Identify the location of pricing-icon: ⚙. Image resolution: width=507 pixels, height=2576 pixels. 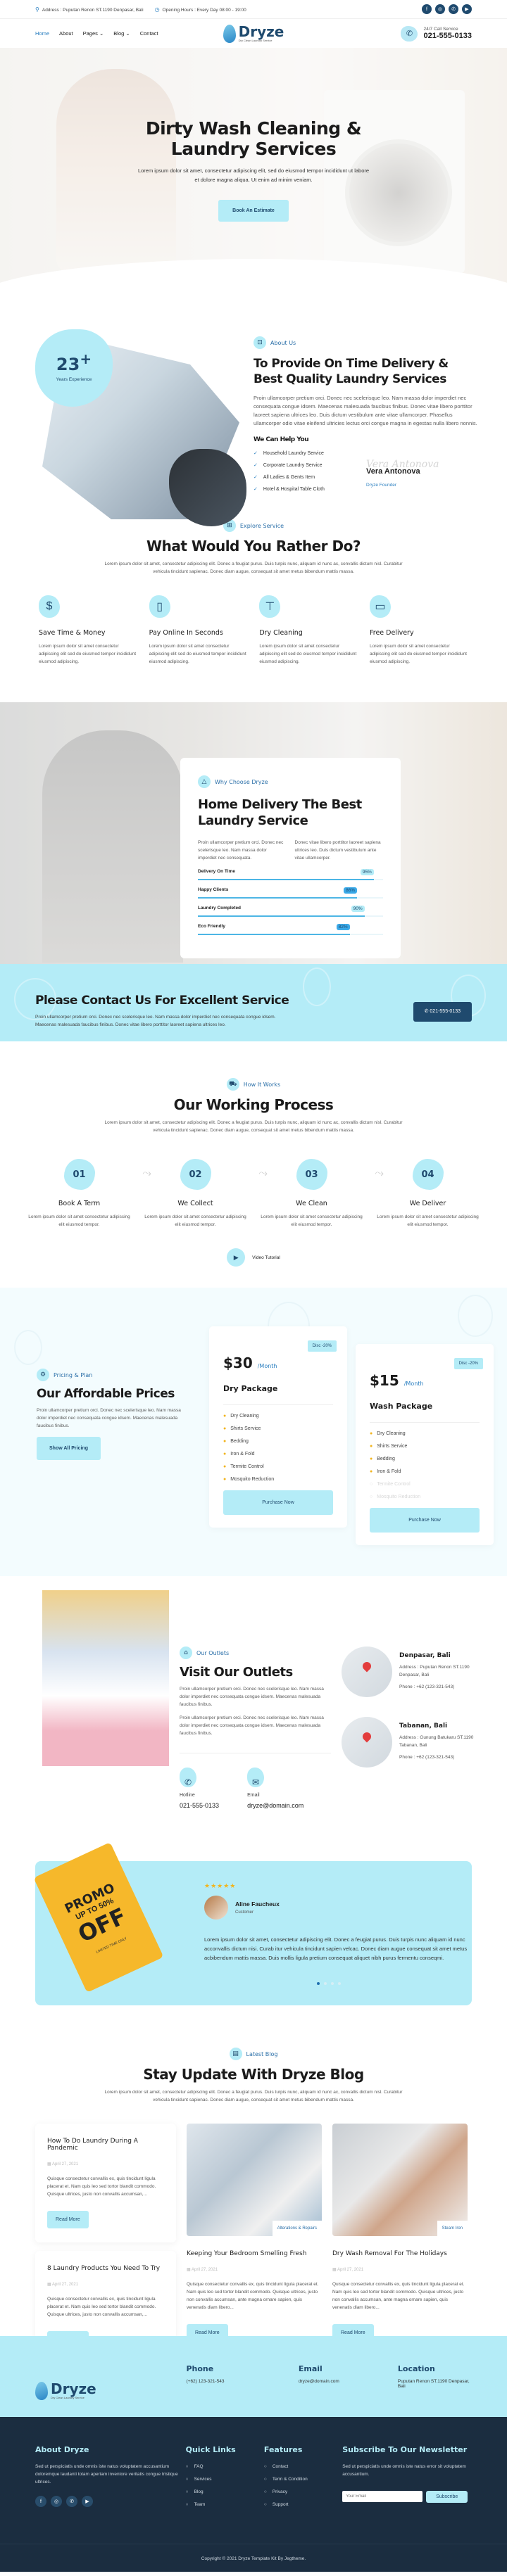
(43, 1375).